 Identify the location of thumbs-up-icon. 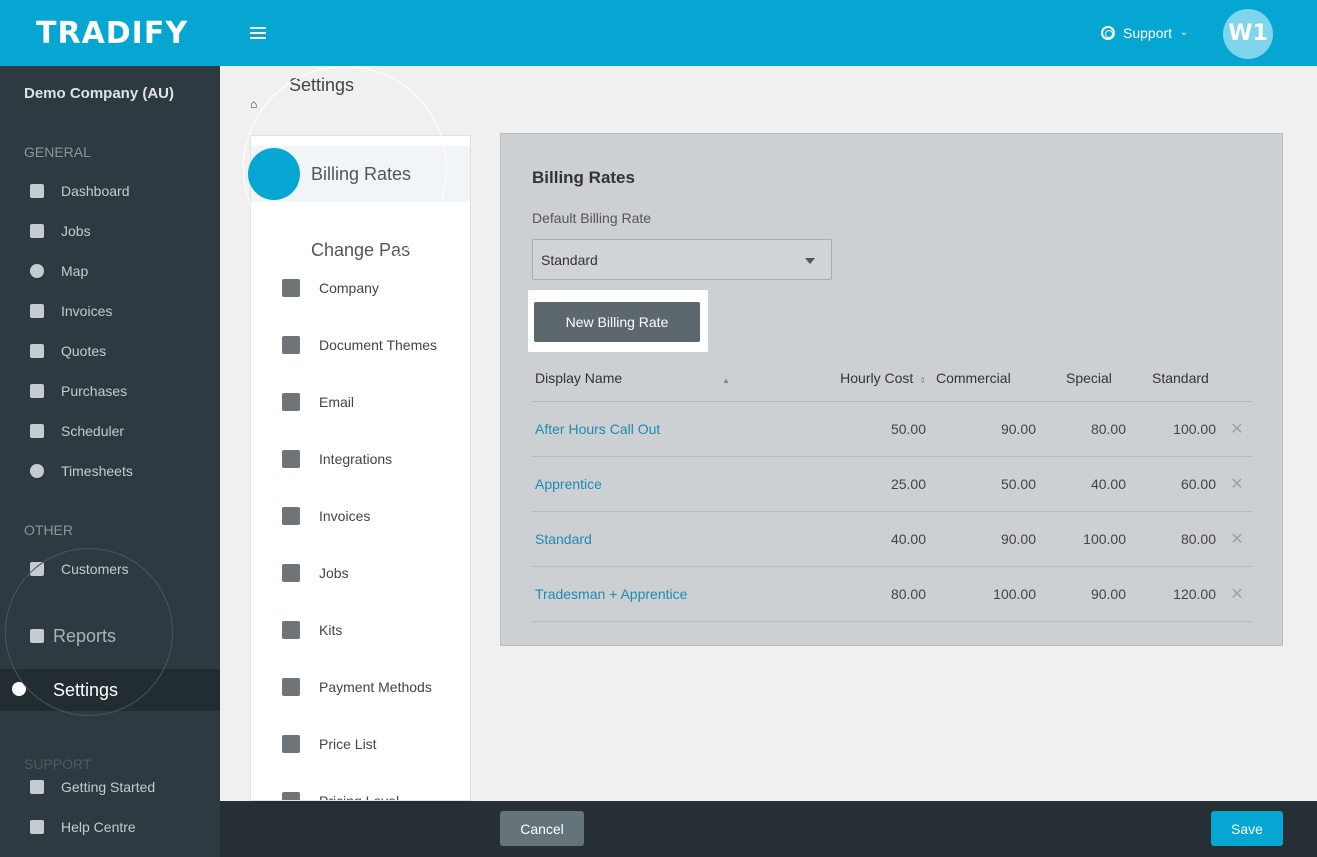
(37, 787).